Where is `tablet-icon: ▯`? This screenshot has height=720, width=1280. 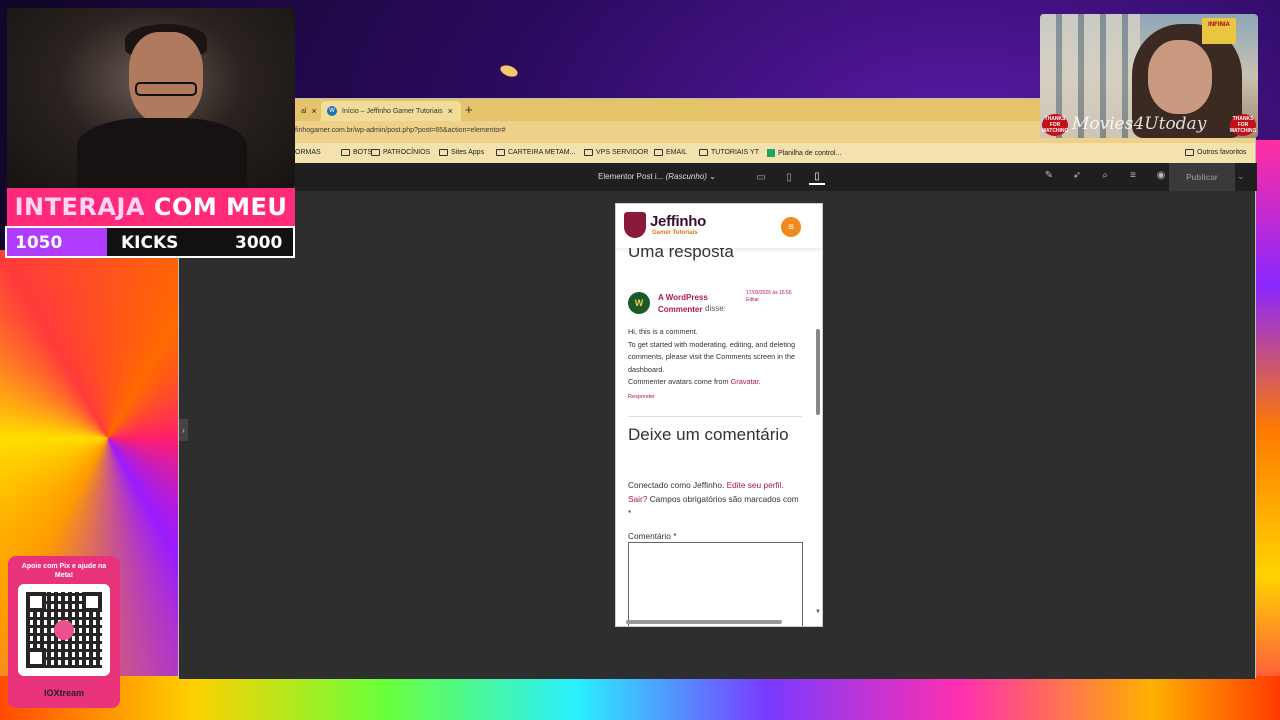 tablet-icon: ▯ is located at coordinates (789, 177).